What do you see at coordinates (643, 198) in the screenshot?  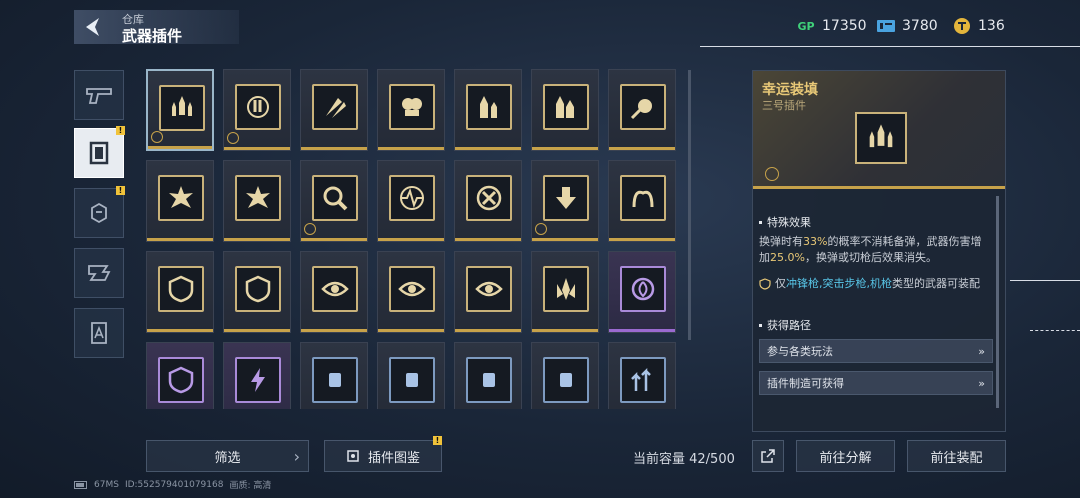 I see `spiral-icon` at bounding box center [643, 198].